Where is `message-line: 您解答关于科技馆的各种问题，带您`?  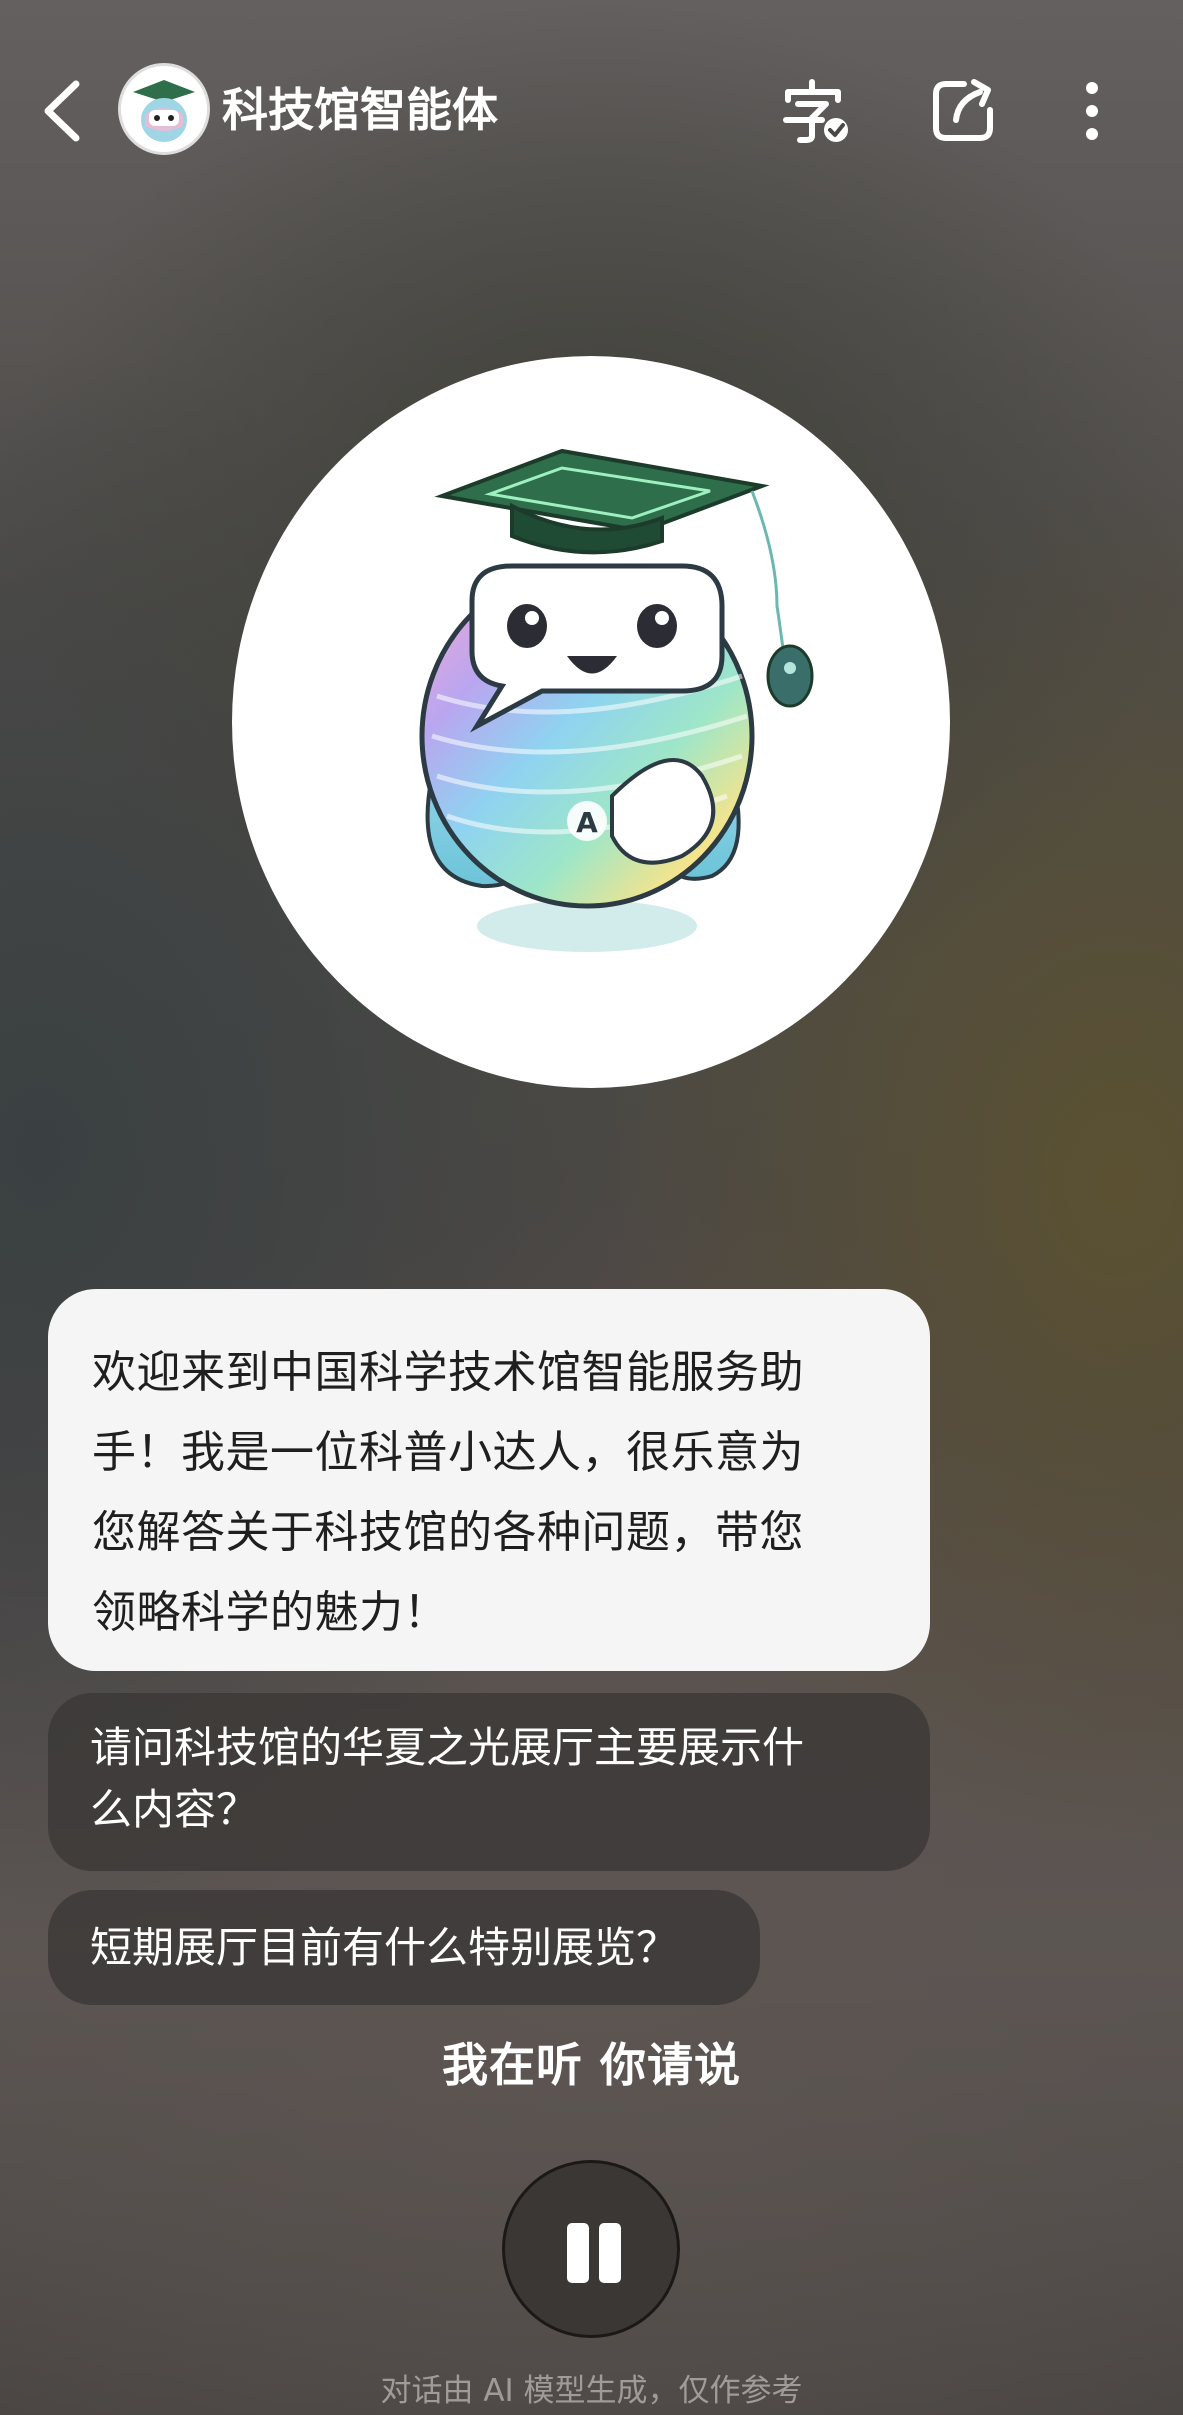 message-line: 您解答关于科技馆的各种问题，带您 is located at coordinates (448, 1532).